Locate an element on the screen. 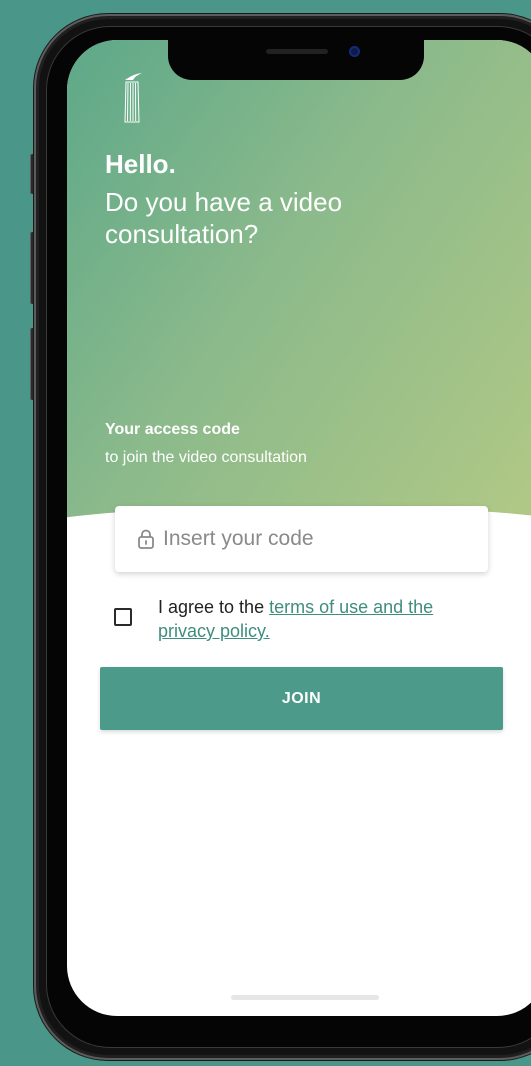 The image size is (531, 1066). speaker-grille is located at coordinates (297, 51).